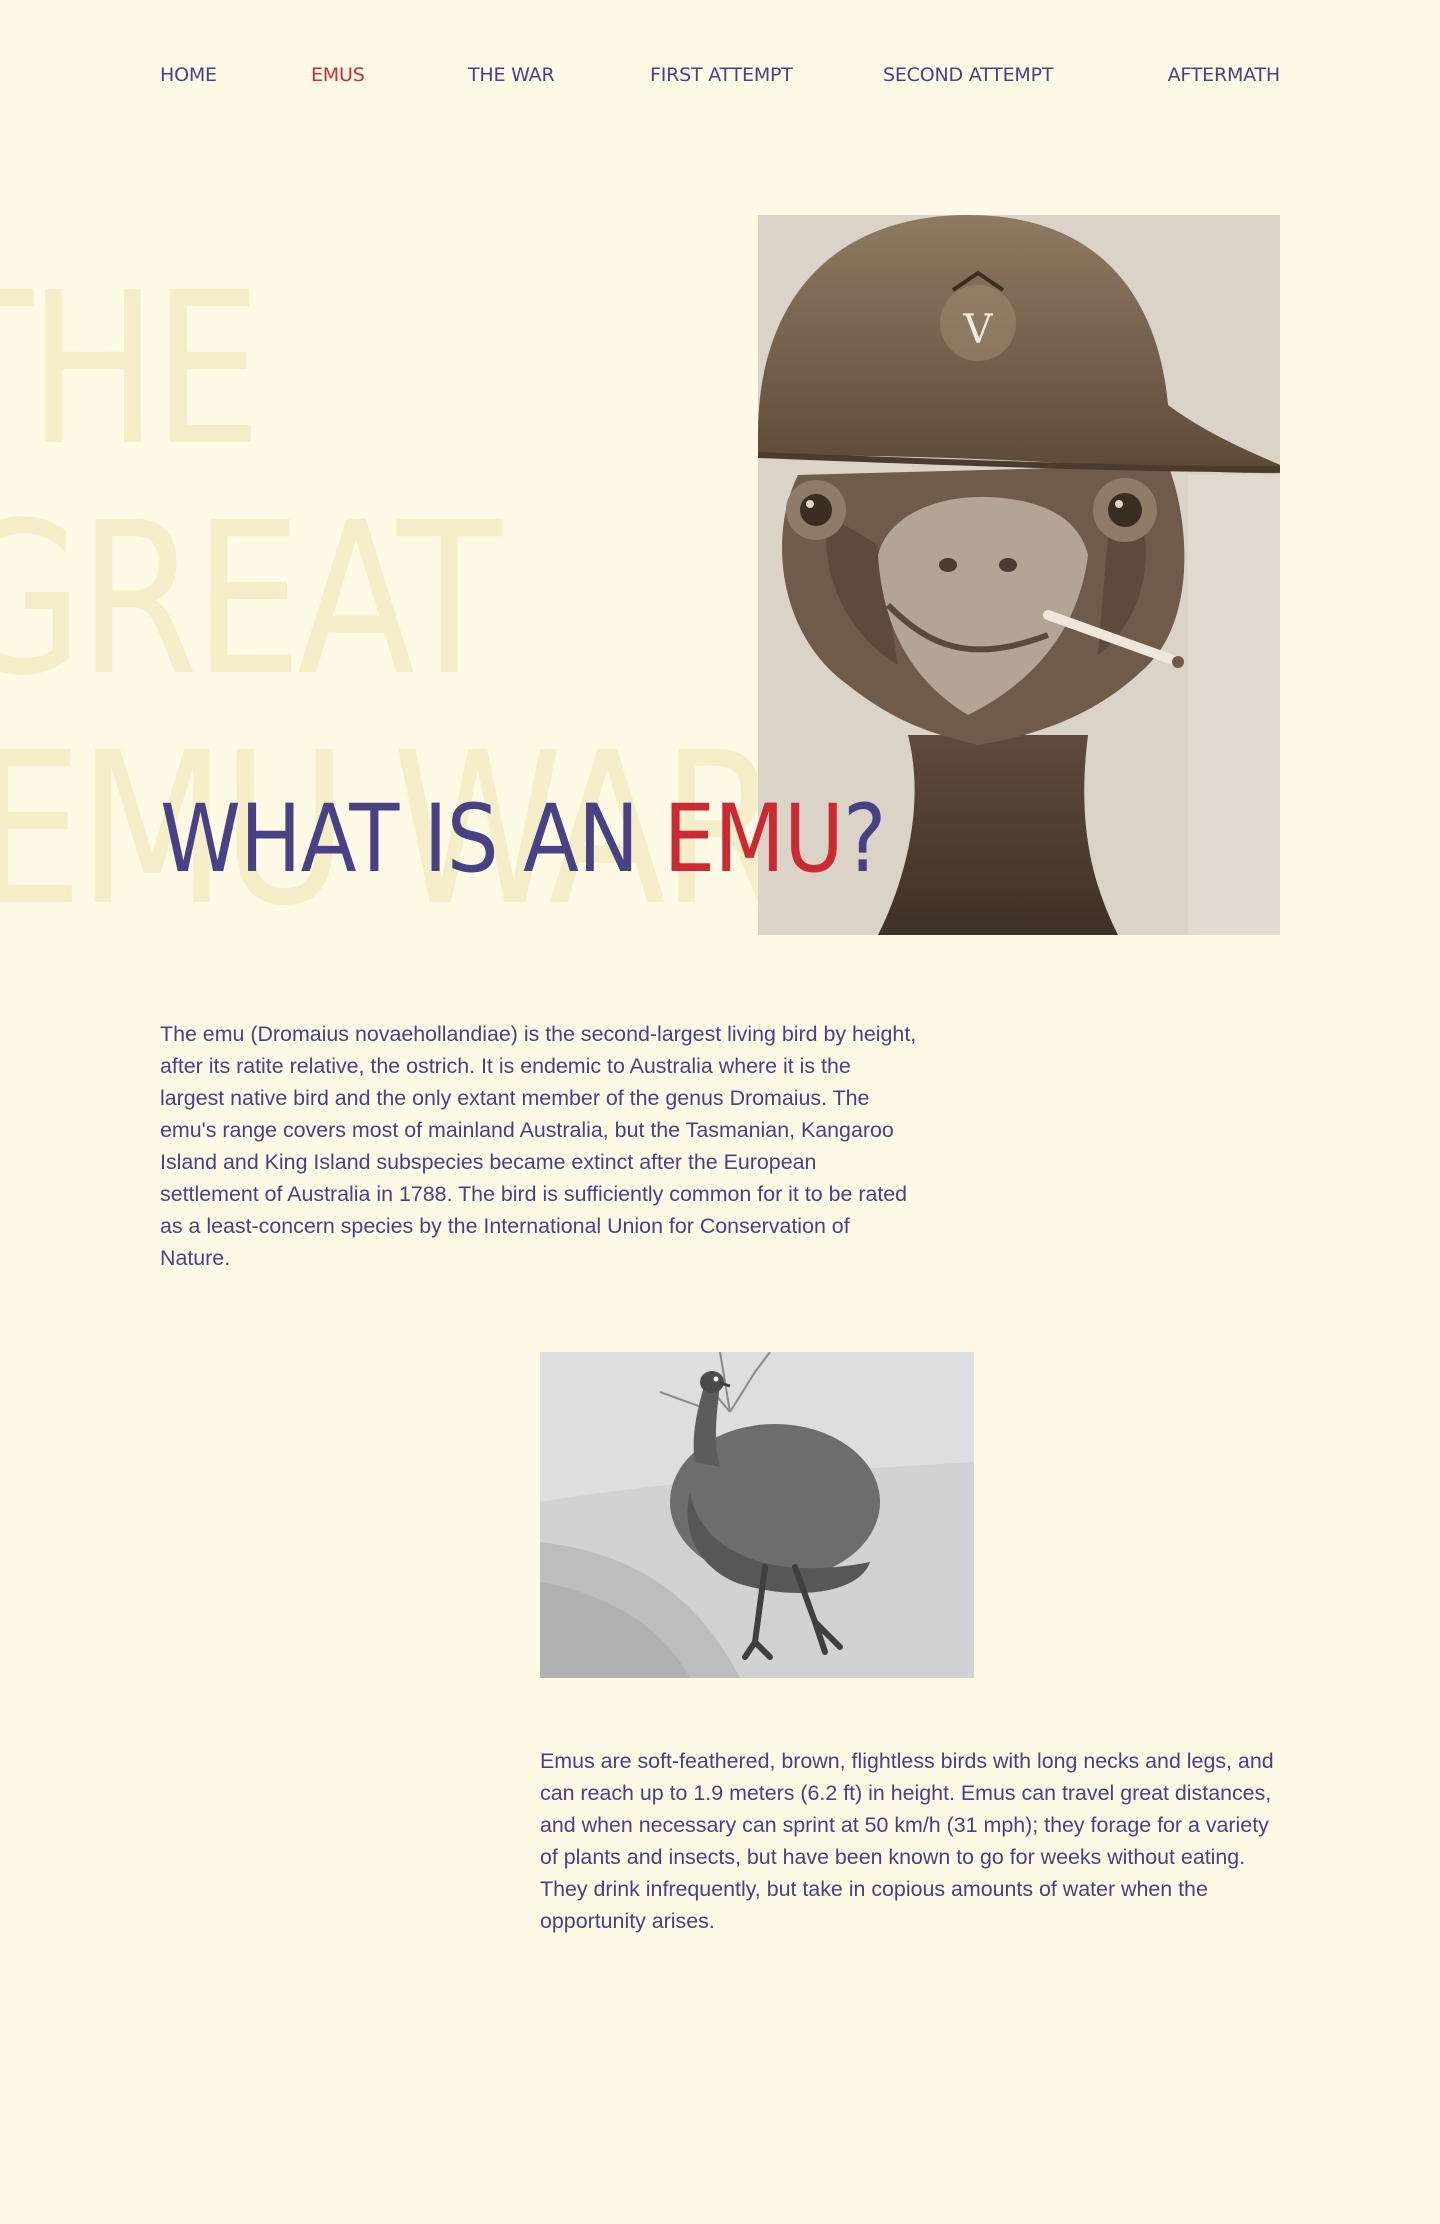  What do you see at coordinates (188, 75) in the screenshot?
I see `nav-home-link: HOME` at bounding box center [188, 75].